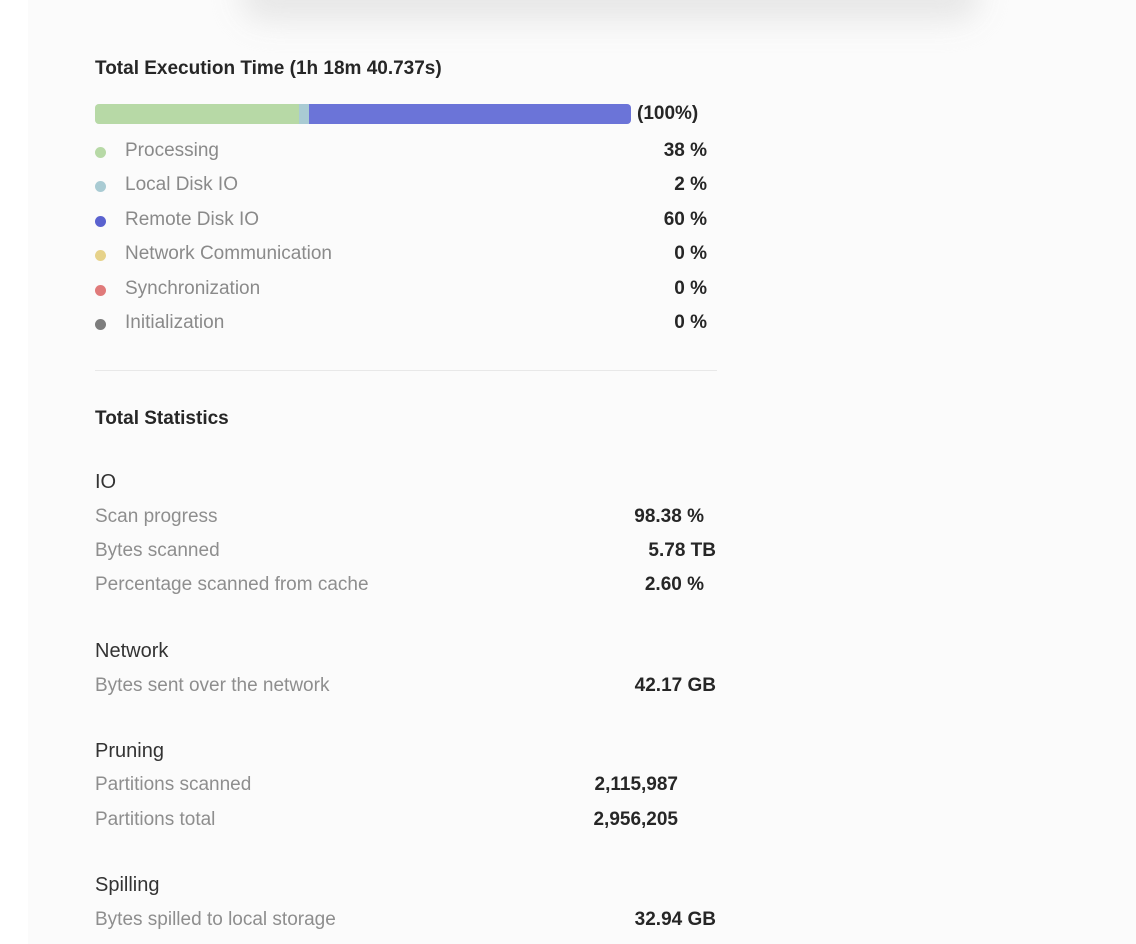 This screenshot has height=944, width=1136. I want to click on io-group-title: IO, so click(106, 482).